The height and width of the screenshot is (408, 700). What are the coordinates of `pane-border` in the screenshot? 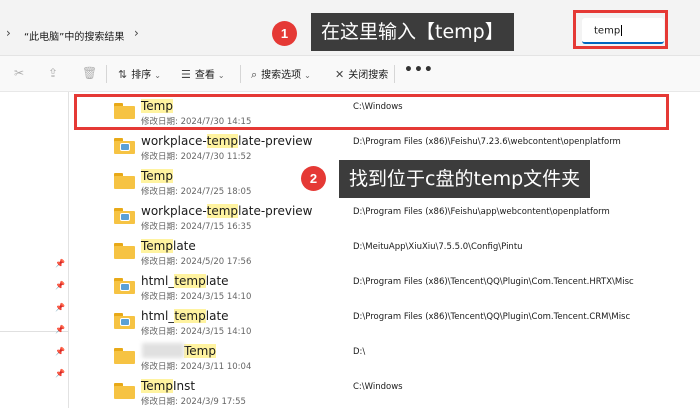 It's located at (68, 250).